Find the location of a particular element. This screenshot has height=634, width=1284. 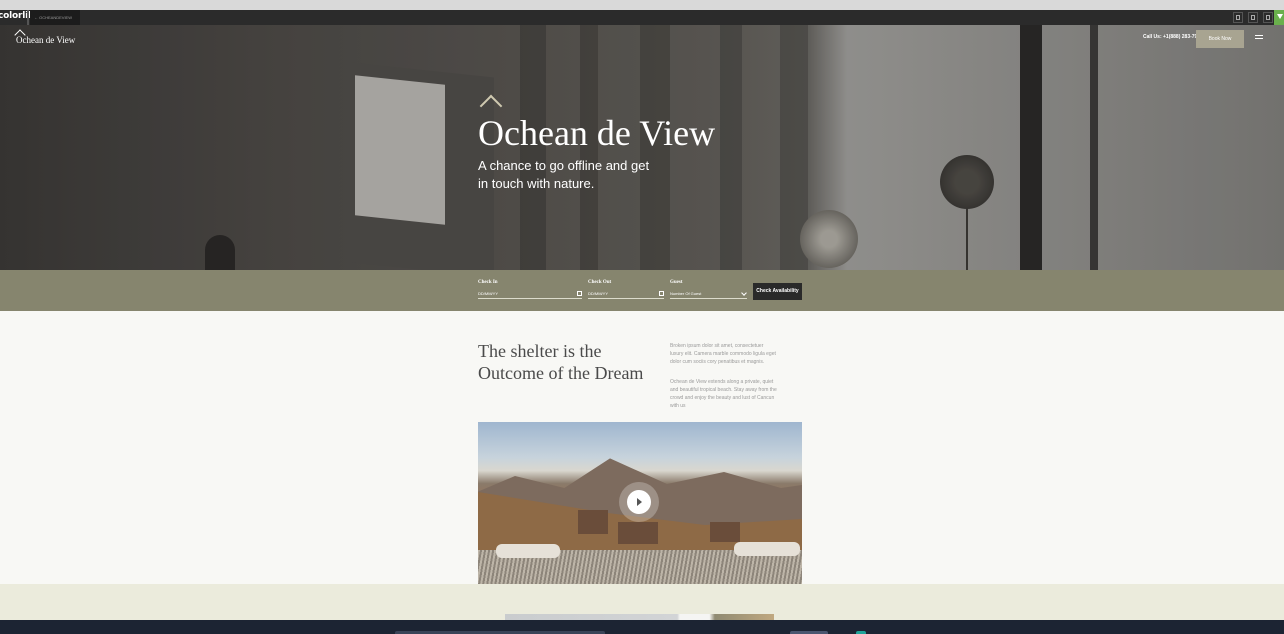

check-in-value: DD/MM/YY is located at coordinates (488, 293).